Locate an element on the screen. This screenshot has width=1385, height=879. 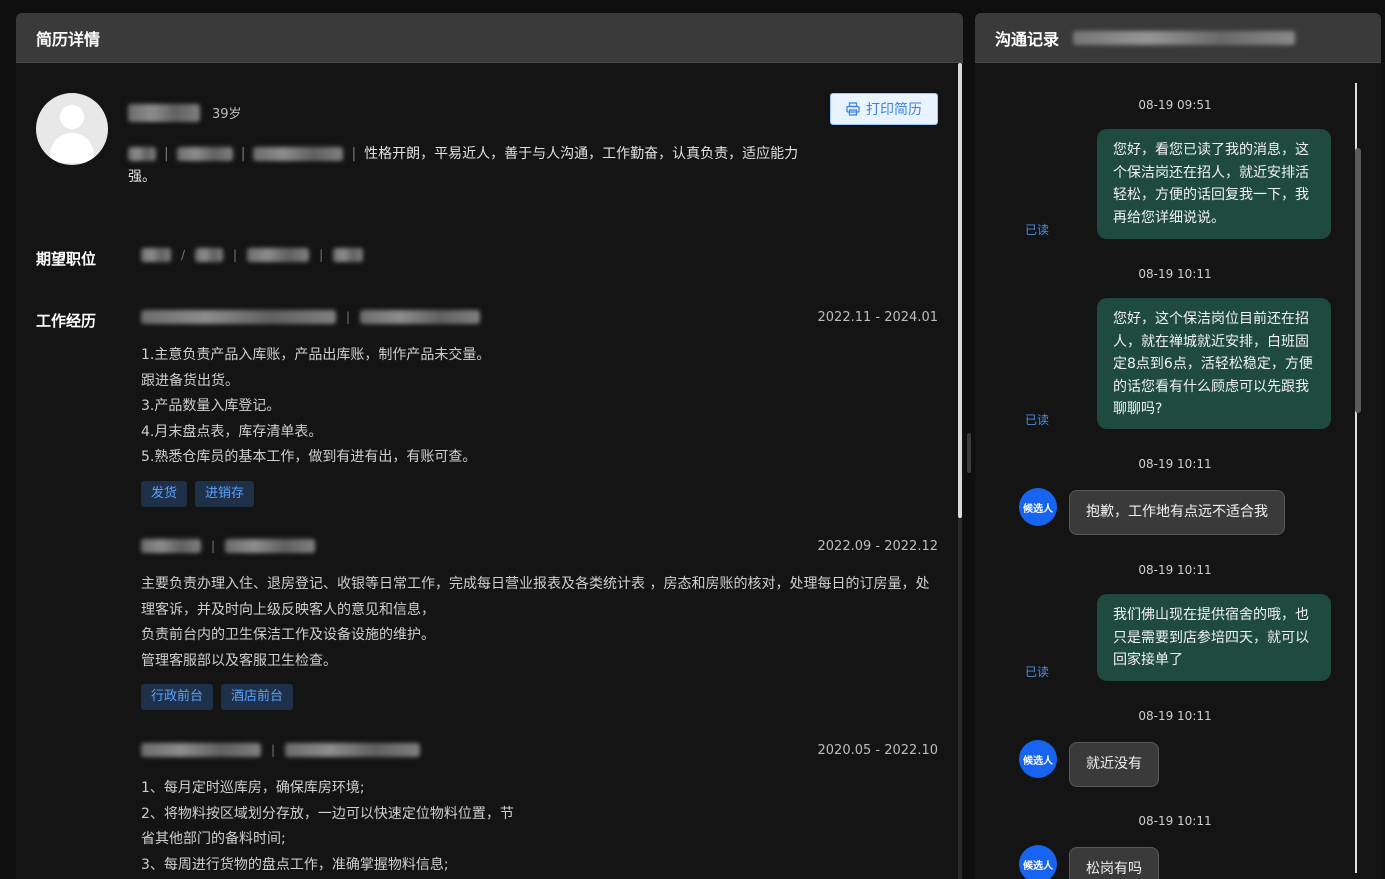
message-time: 08-19 09:51 is located at coordinates (1175, 105).